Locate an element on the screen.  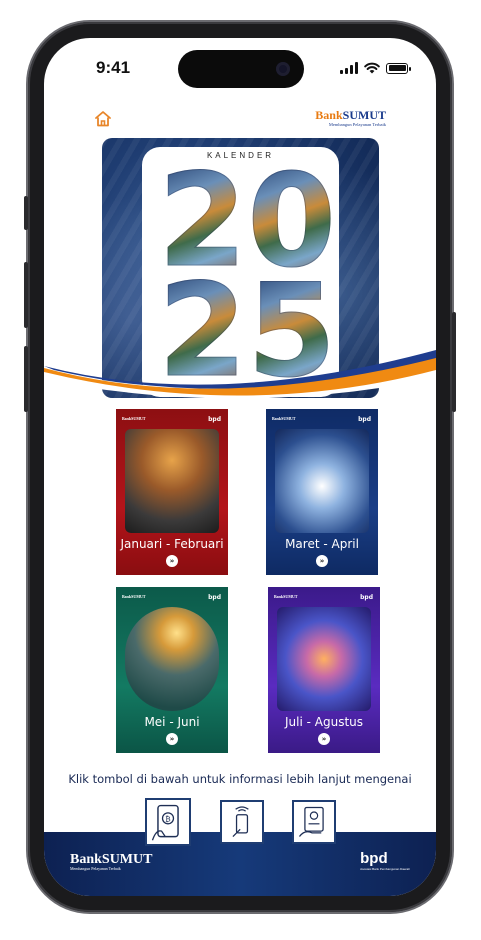
month-art-mar-apr is located at coordinates (322, 481).